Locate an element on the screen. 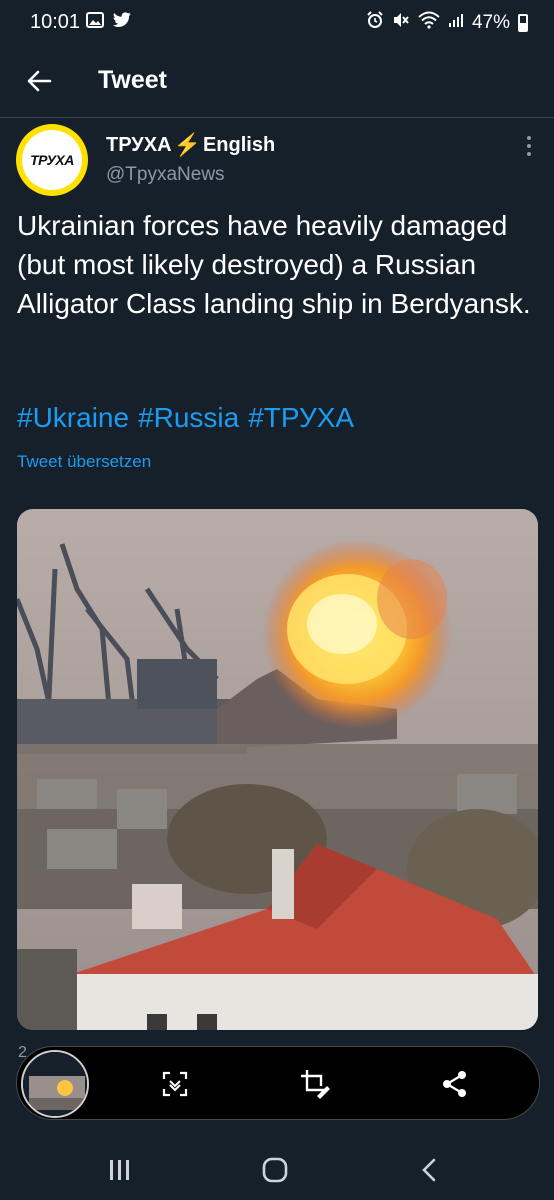 The image size is (554, 1200). system-nav-bar is located at coordinates (277, 1165).